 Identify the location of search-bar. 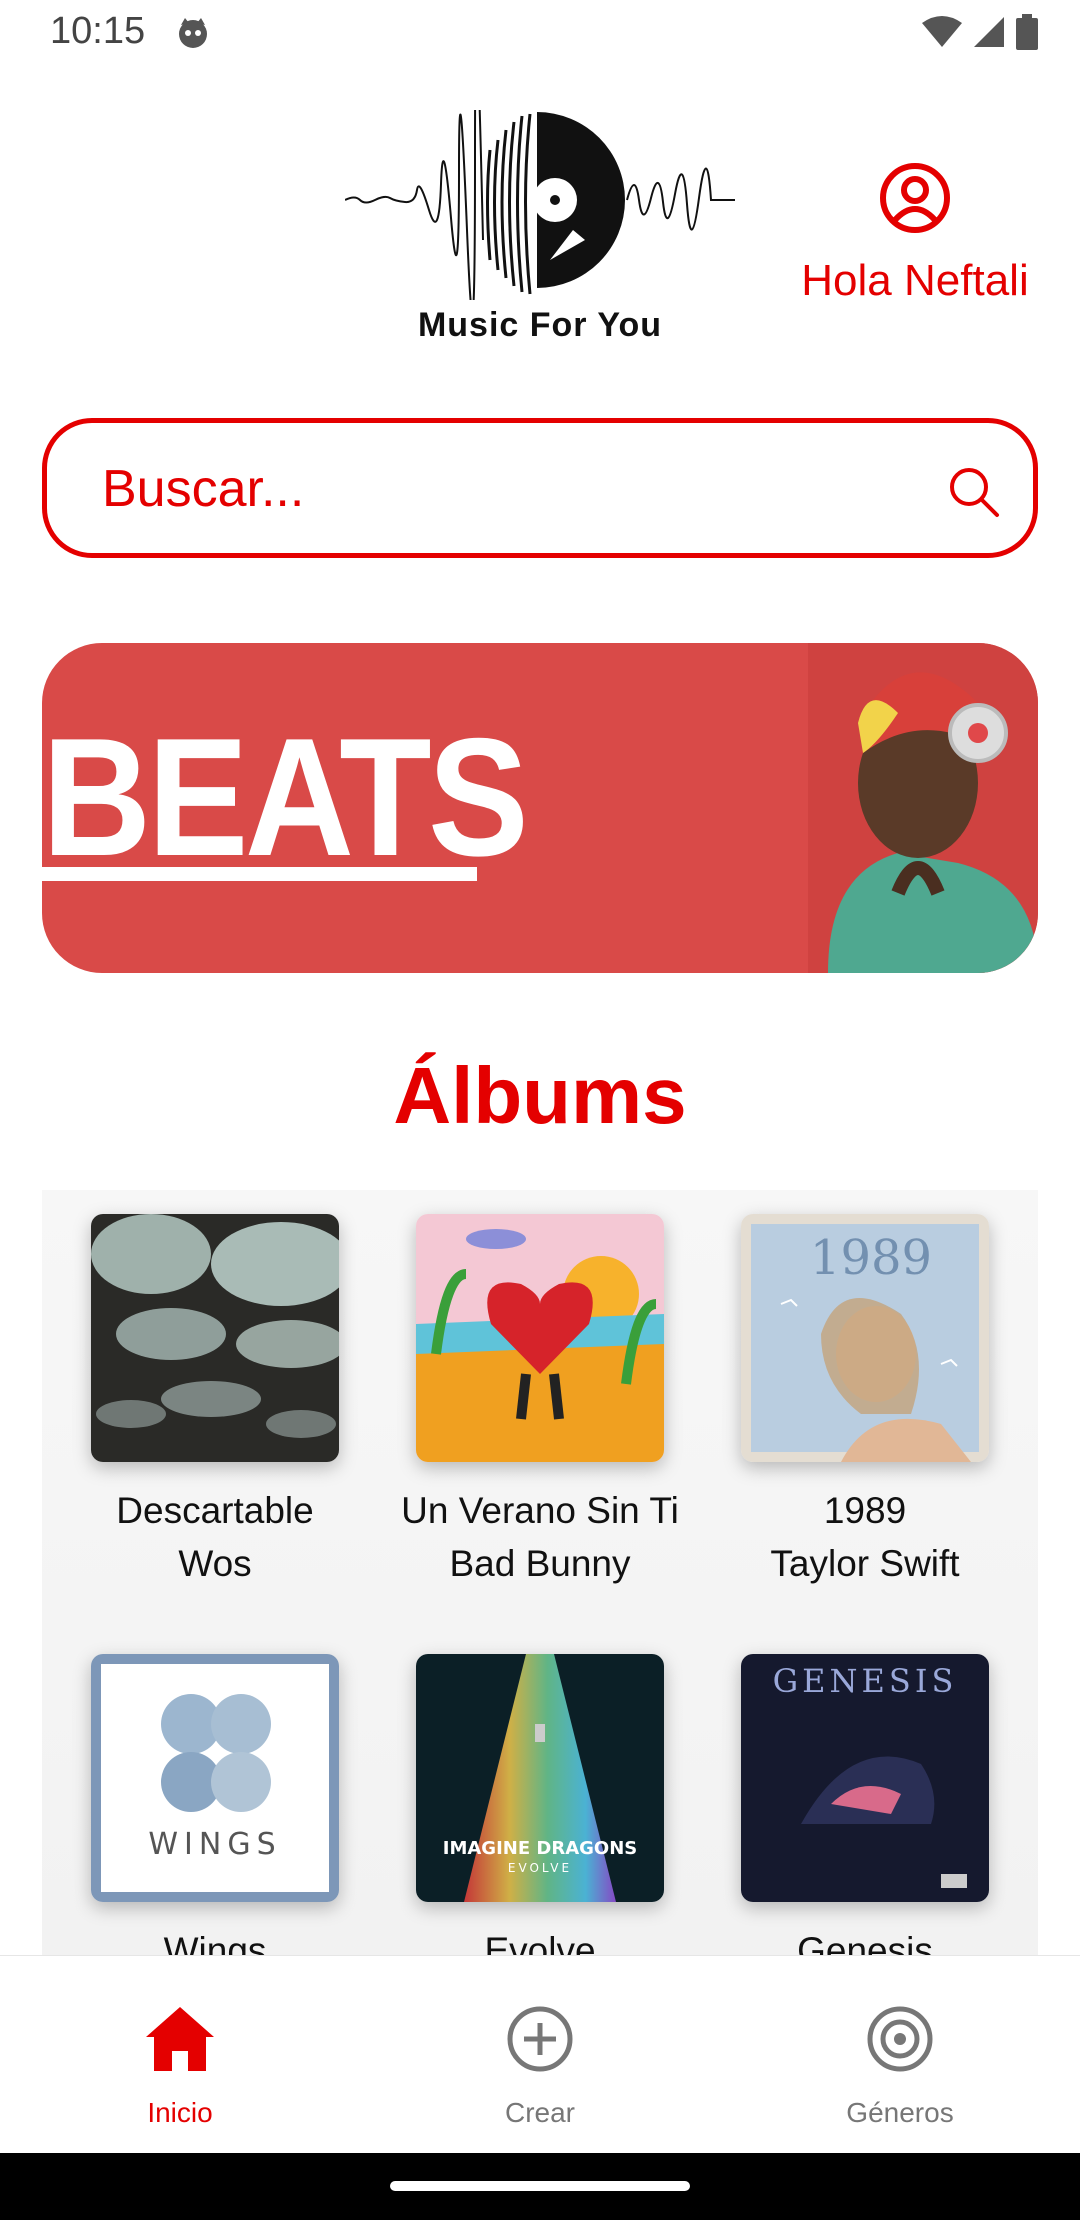
(540, 488).